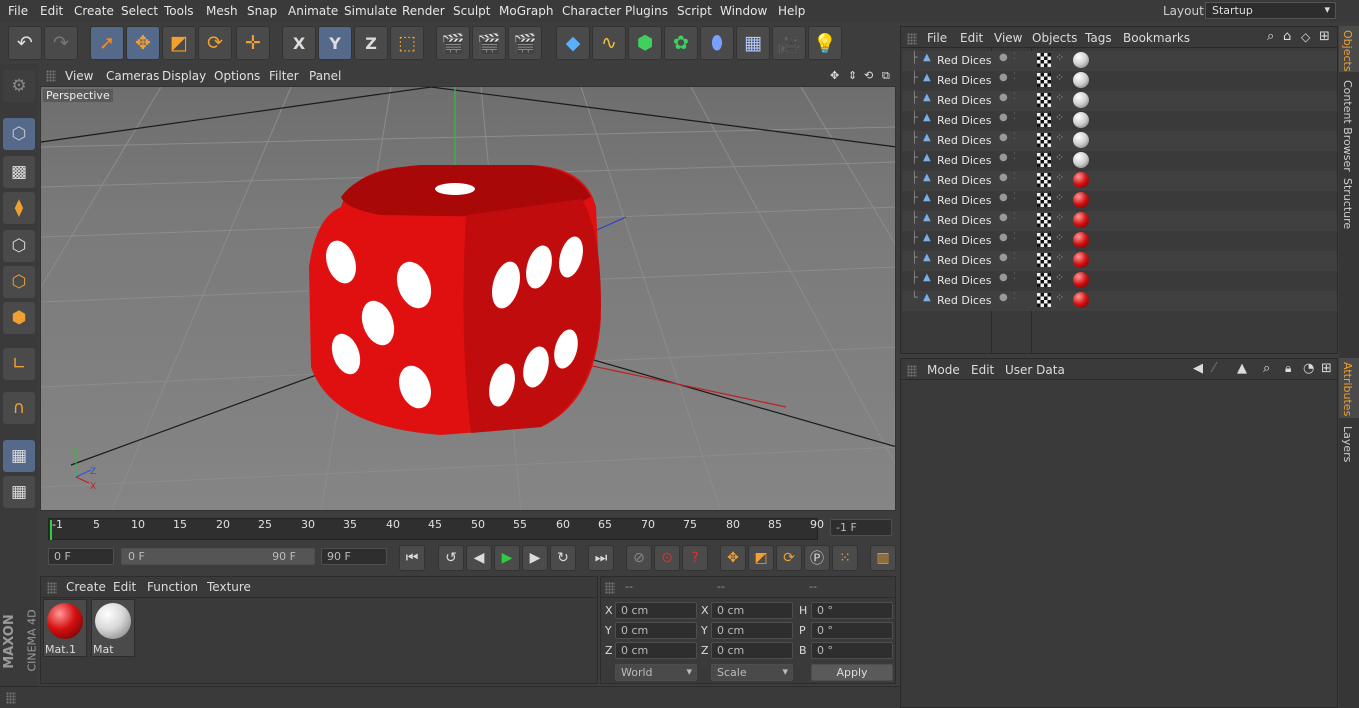  What do you see at coordinates (86, 587) in the screenshot?
I see `material-menu-create: Create` at bounding box center [86, 587].